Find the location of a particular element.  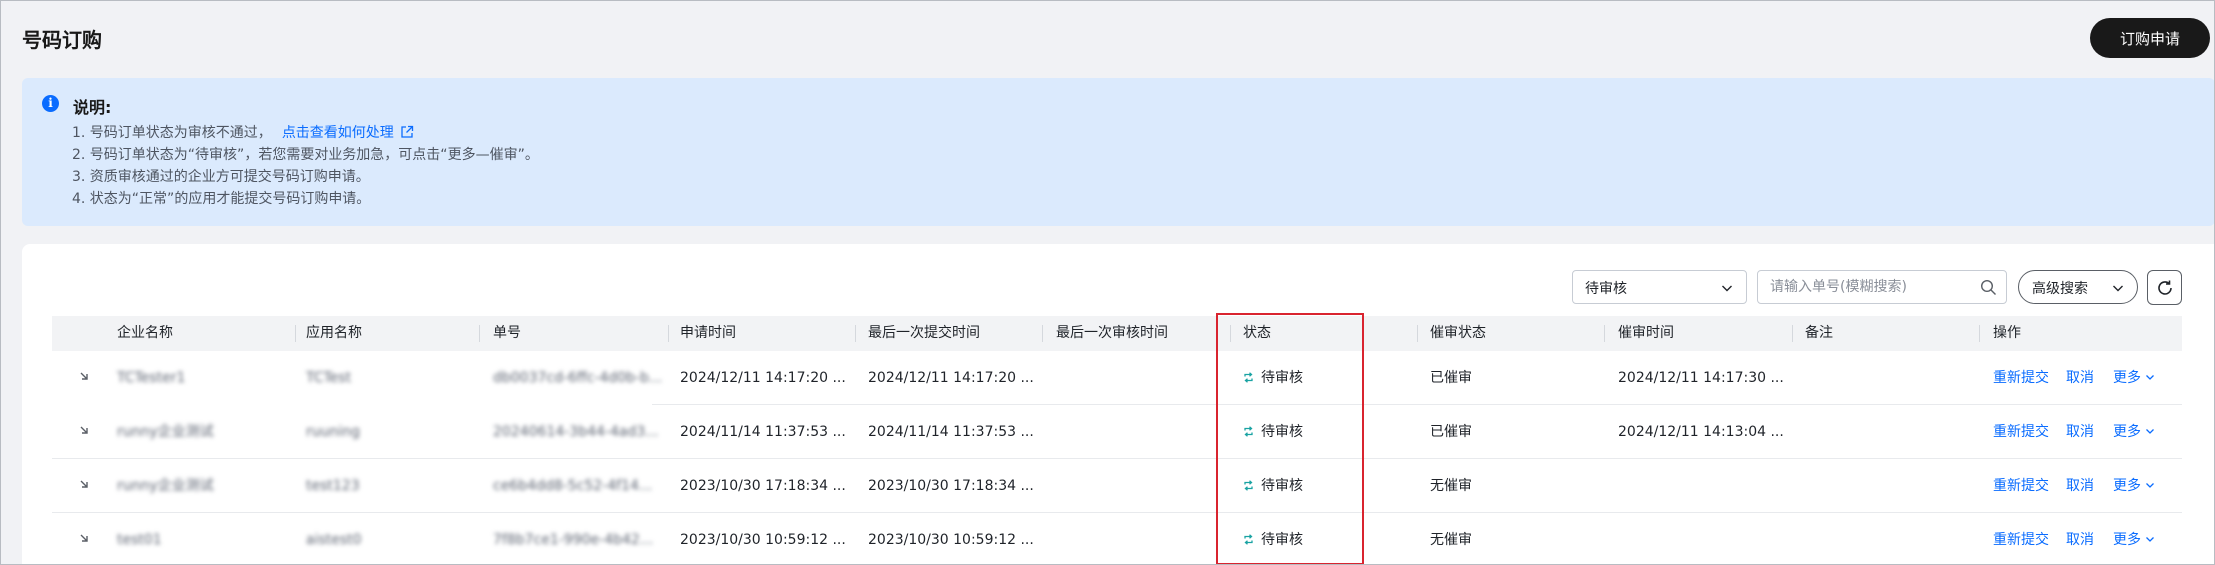

order-search-input is located at coordinates (1865, 287).